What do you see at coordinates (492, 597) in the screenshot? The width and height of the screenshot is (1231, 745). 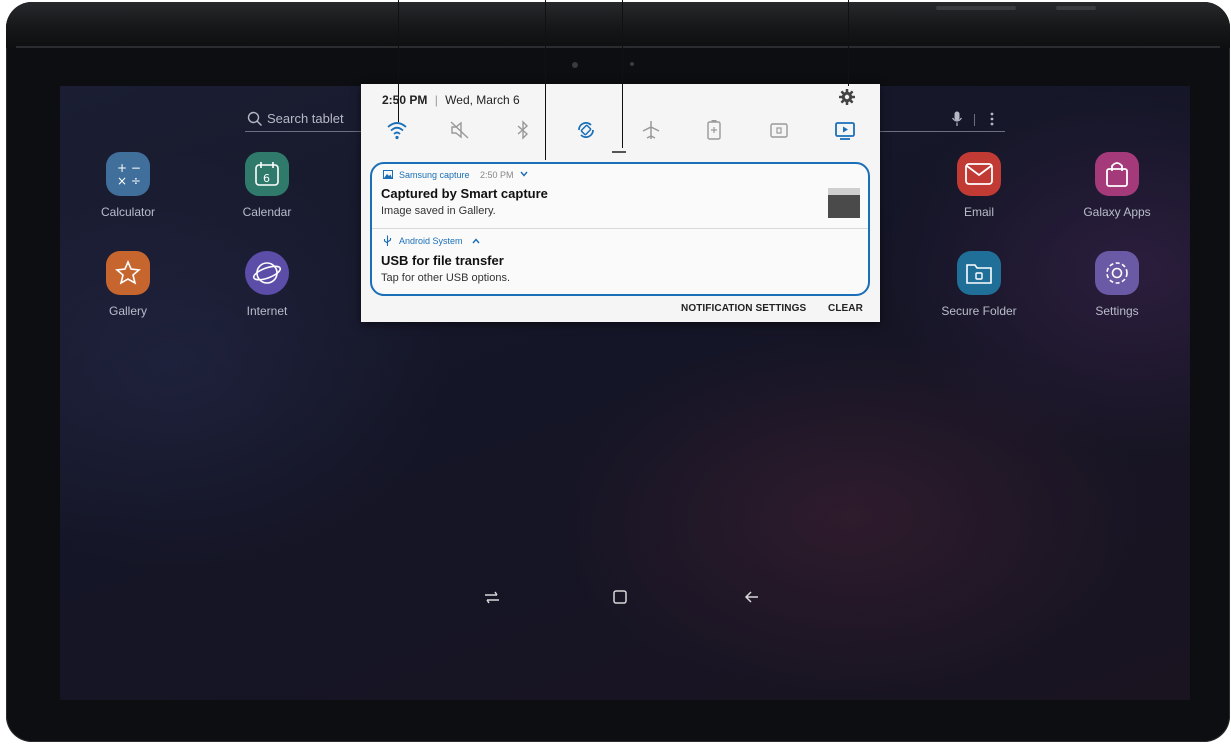 I see `recent-apps-icon` at bounding box center [492, 597].